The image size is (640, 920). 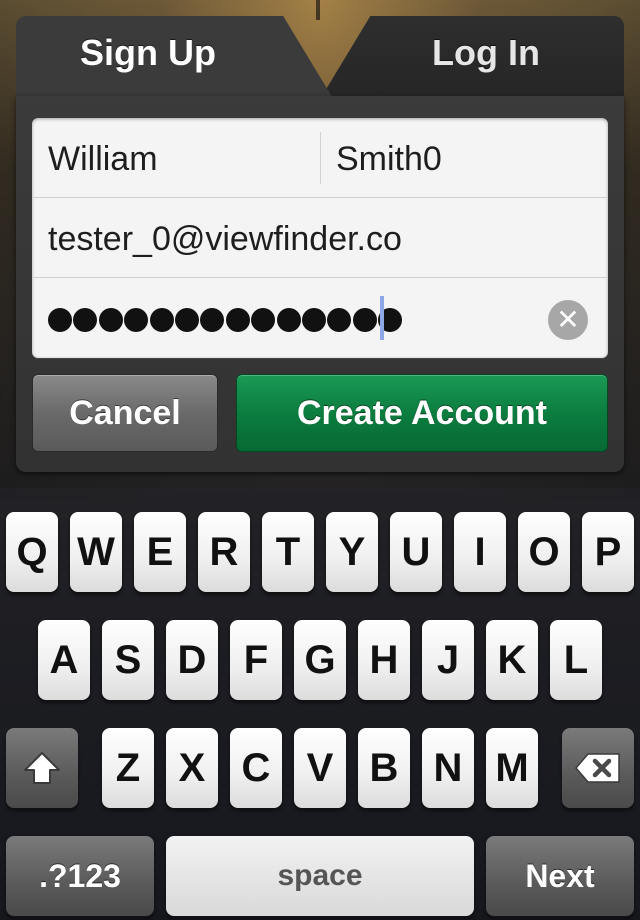 I want to click on cancel-button: Cancel, so click(x=125, y=413).